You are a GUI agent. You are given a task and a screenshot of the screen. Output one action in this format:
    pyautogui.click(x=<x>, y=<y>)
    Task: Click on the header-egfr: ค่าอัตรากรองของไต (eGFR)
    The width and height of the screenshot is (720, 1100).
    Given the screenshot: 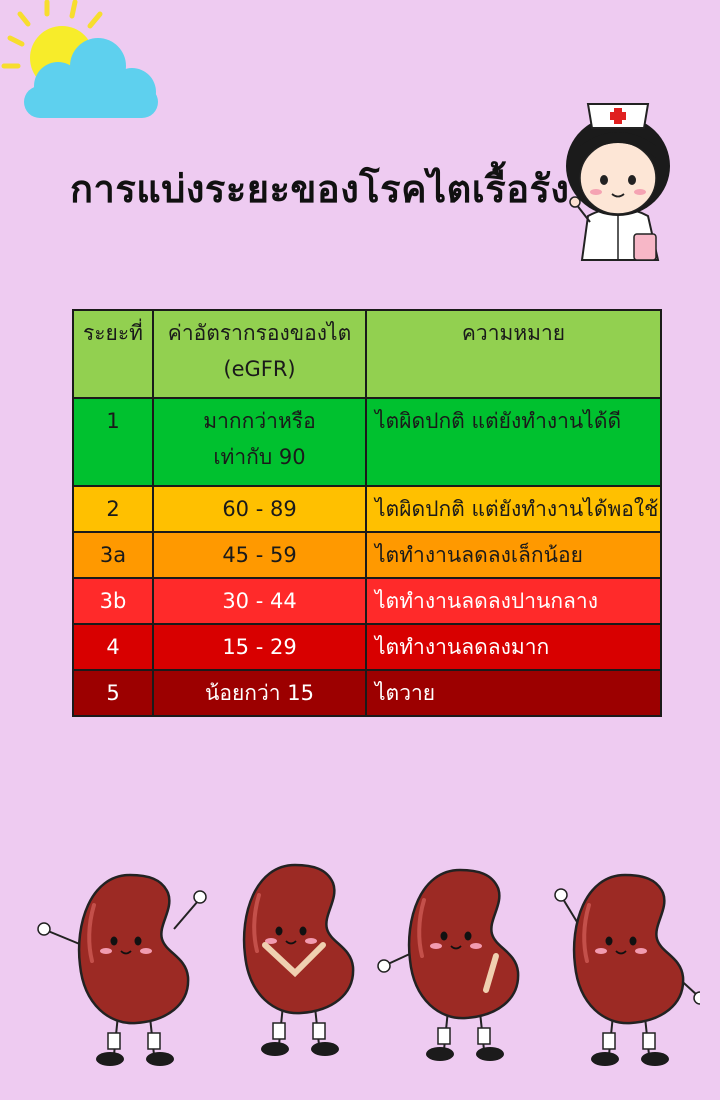 What is the action you would take?
    pyautogui.click(x=259, y=354)
    